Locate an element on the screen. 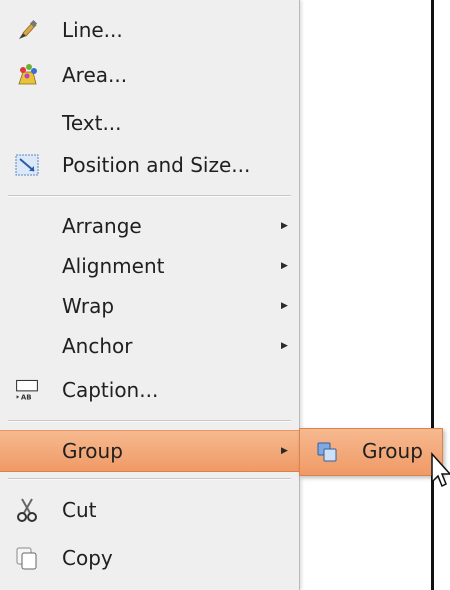 The height and width of the screenshot is (590, 450). paintbrush-icon is located at coordinates (27, 30).